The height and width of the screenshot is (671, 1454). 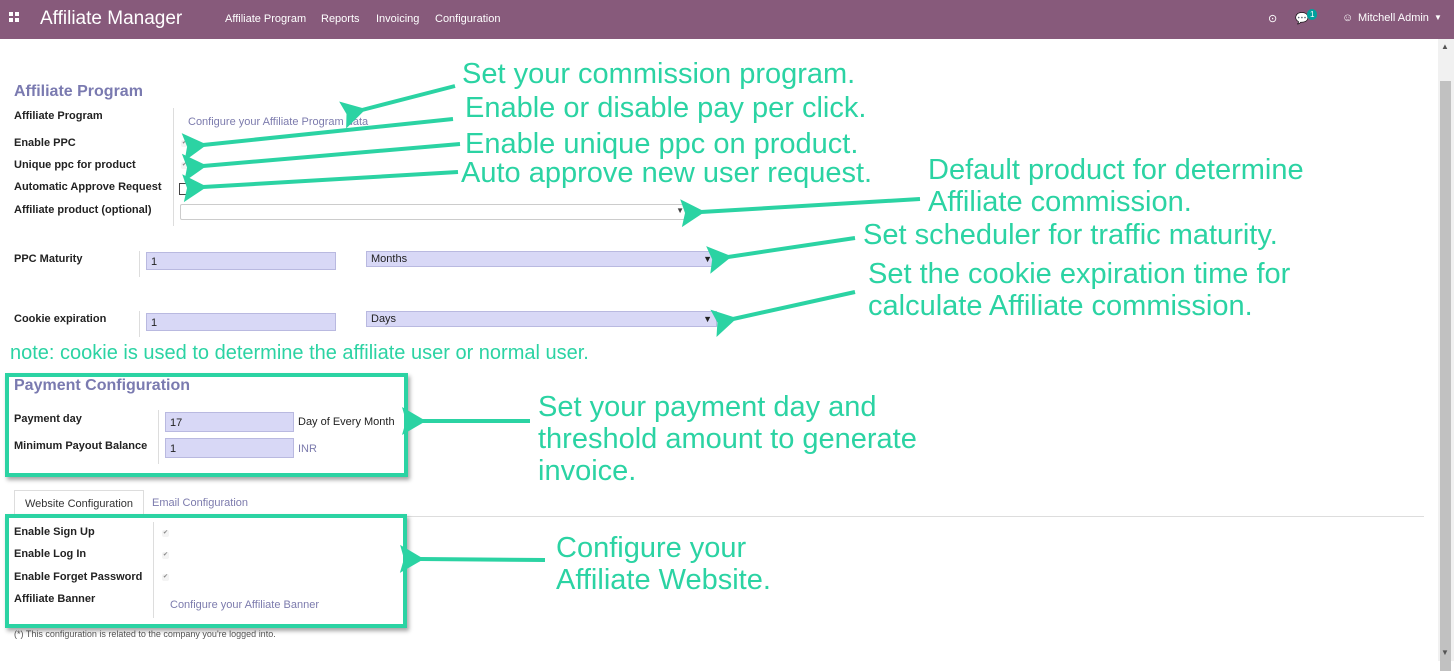 I want to click on annotation-payment-line1: Set your payment day and, so click(x=707, y=407).